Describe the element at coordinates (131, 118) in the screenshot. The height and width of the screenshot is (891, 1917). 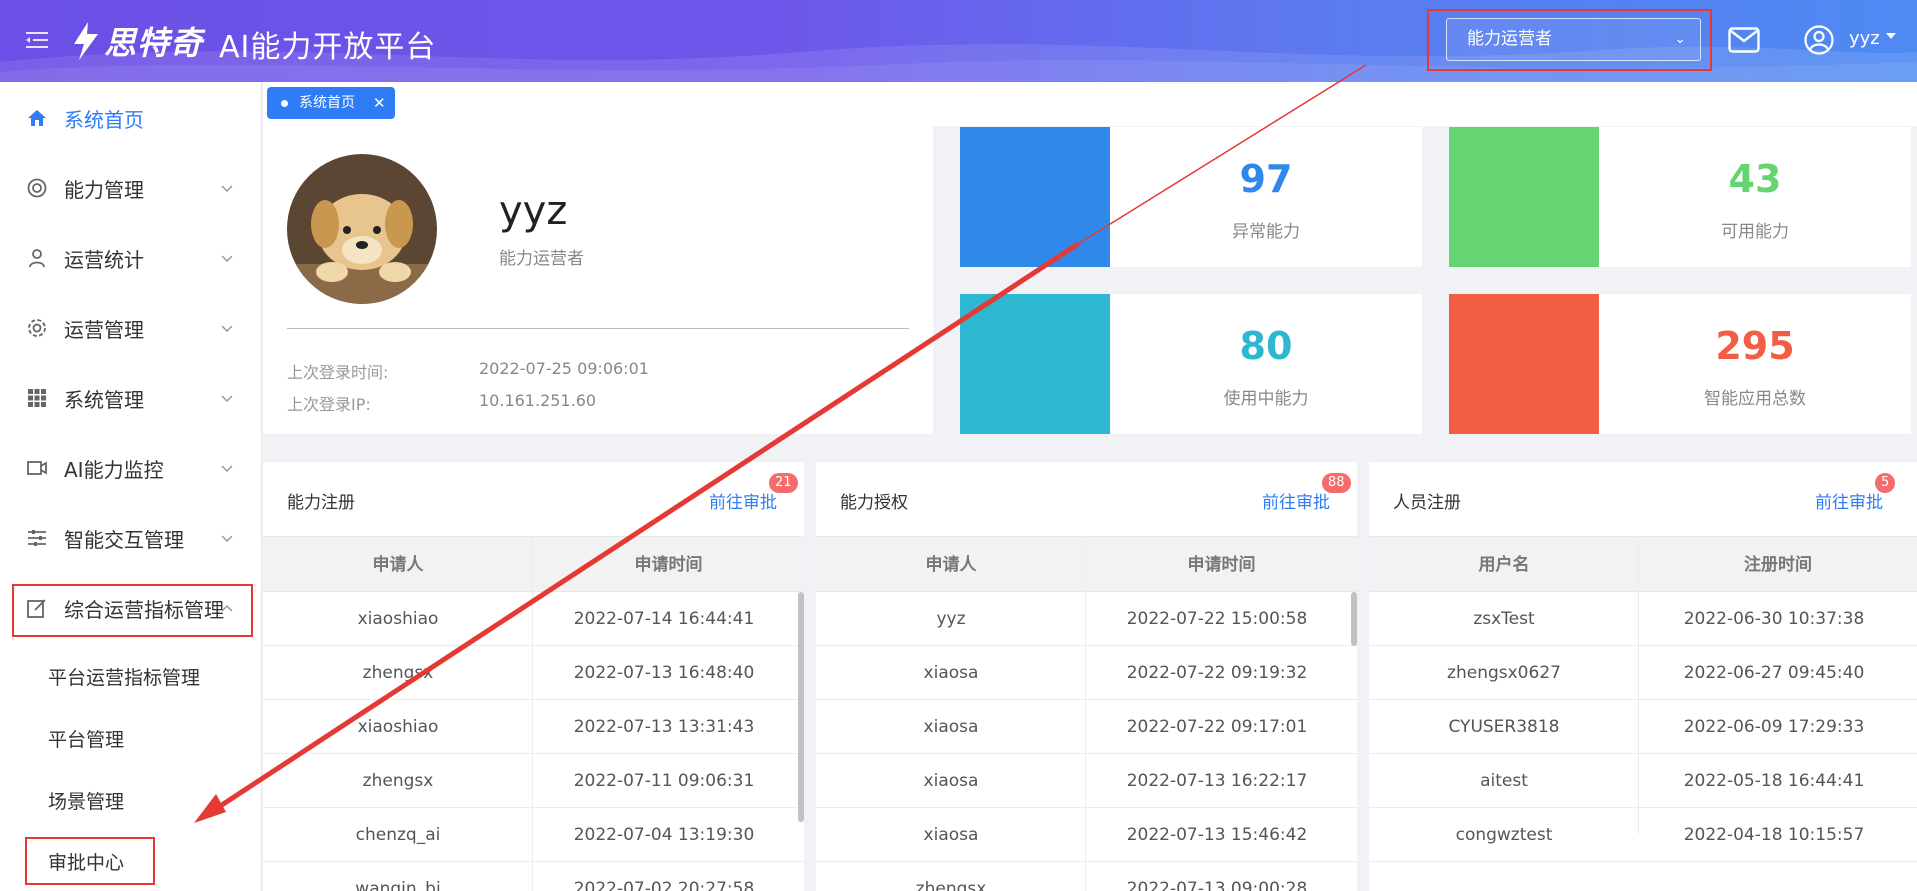
I see `sidebar-item-home: 系统首页` at that location.